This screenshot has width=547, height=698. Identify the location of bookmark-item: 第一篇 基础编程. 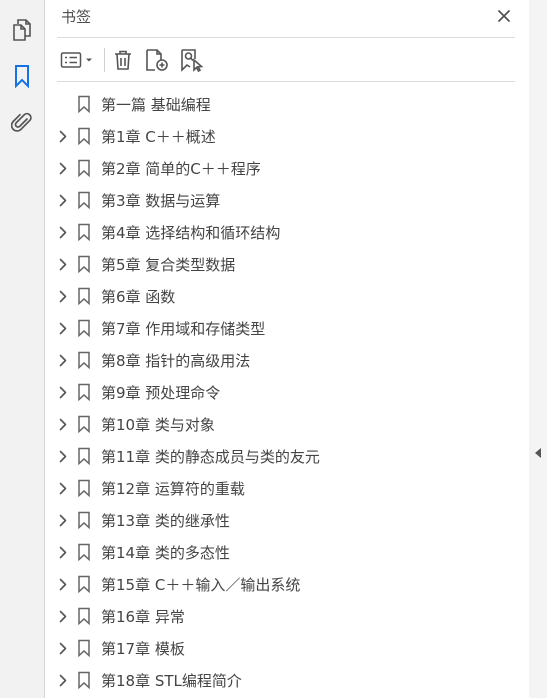
(287, 104).